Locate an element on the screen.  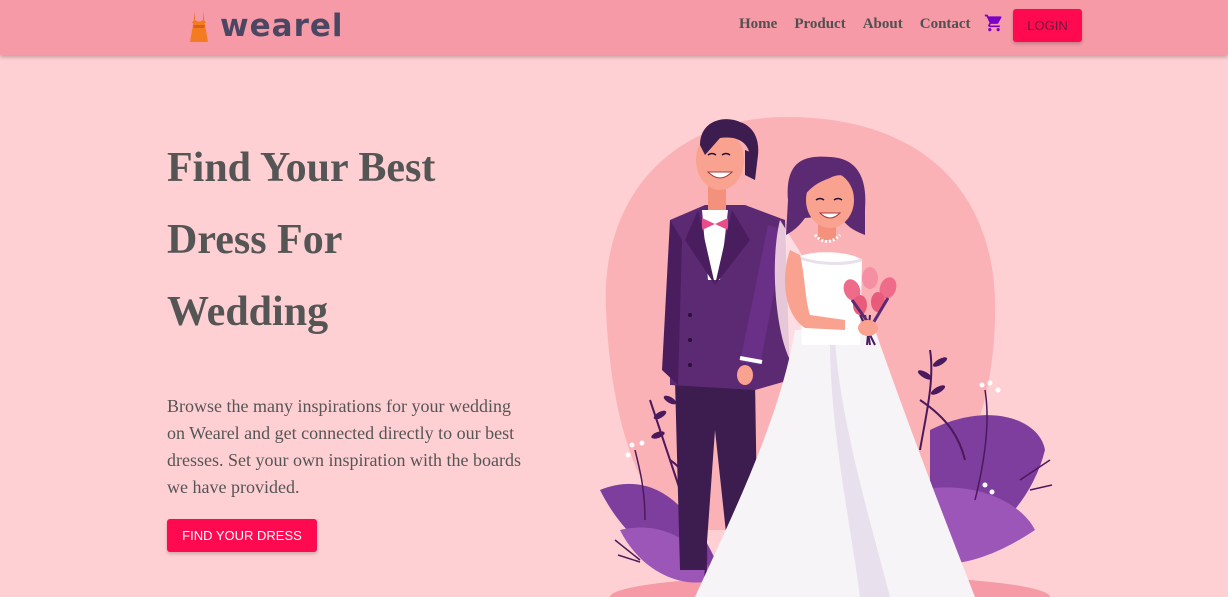
logo: wearel is located at coordinates (266, 26).